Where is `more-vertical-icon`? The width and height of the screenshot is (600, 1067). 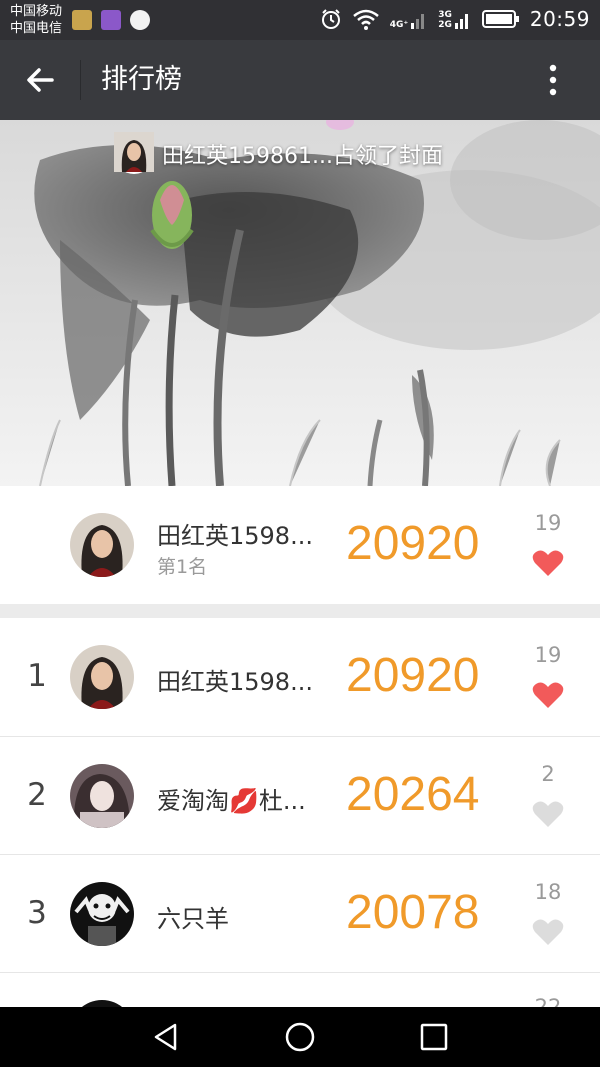 more-vertical-icon is located at coordinates (553, 80).